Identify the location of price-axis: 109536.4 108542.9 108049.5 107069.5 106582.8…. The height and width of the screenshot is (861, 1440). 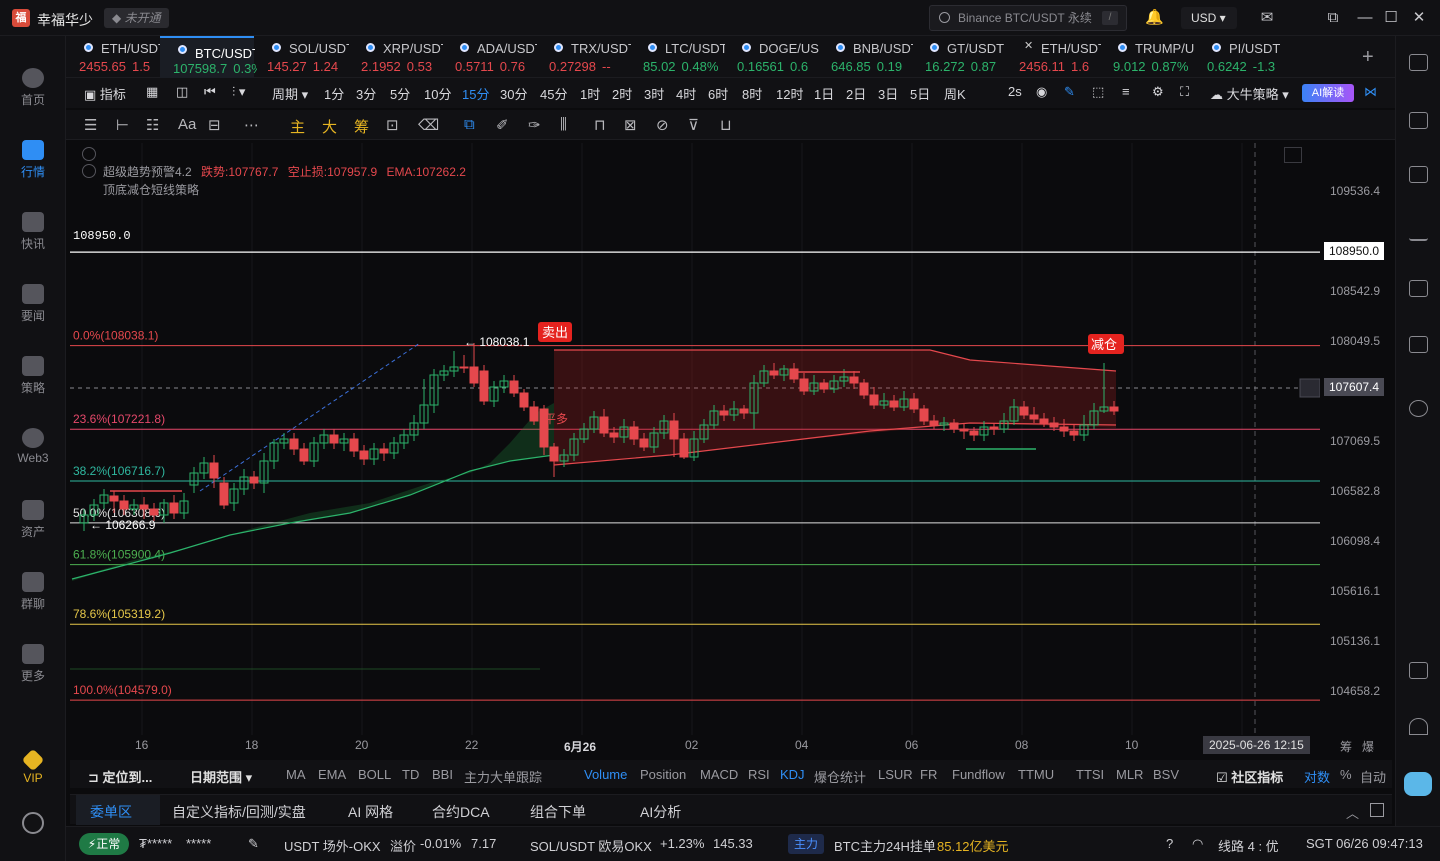
(1356, 439).